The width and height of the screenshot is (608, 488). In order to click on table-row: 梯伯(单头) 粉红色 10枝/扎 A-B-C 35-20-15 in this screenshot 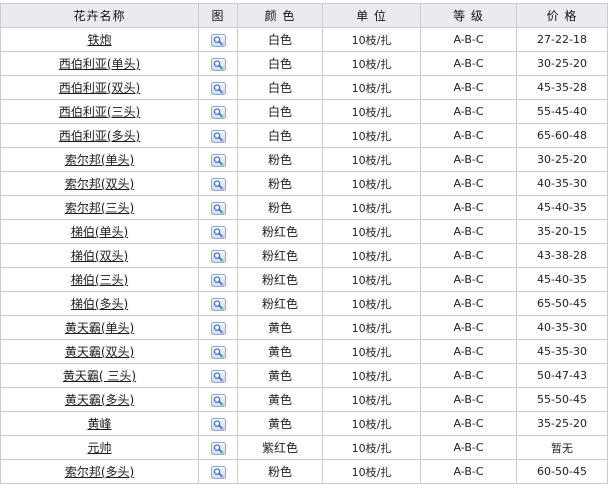, I will do `click(304, 231)`.